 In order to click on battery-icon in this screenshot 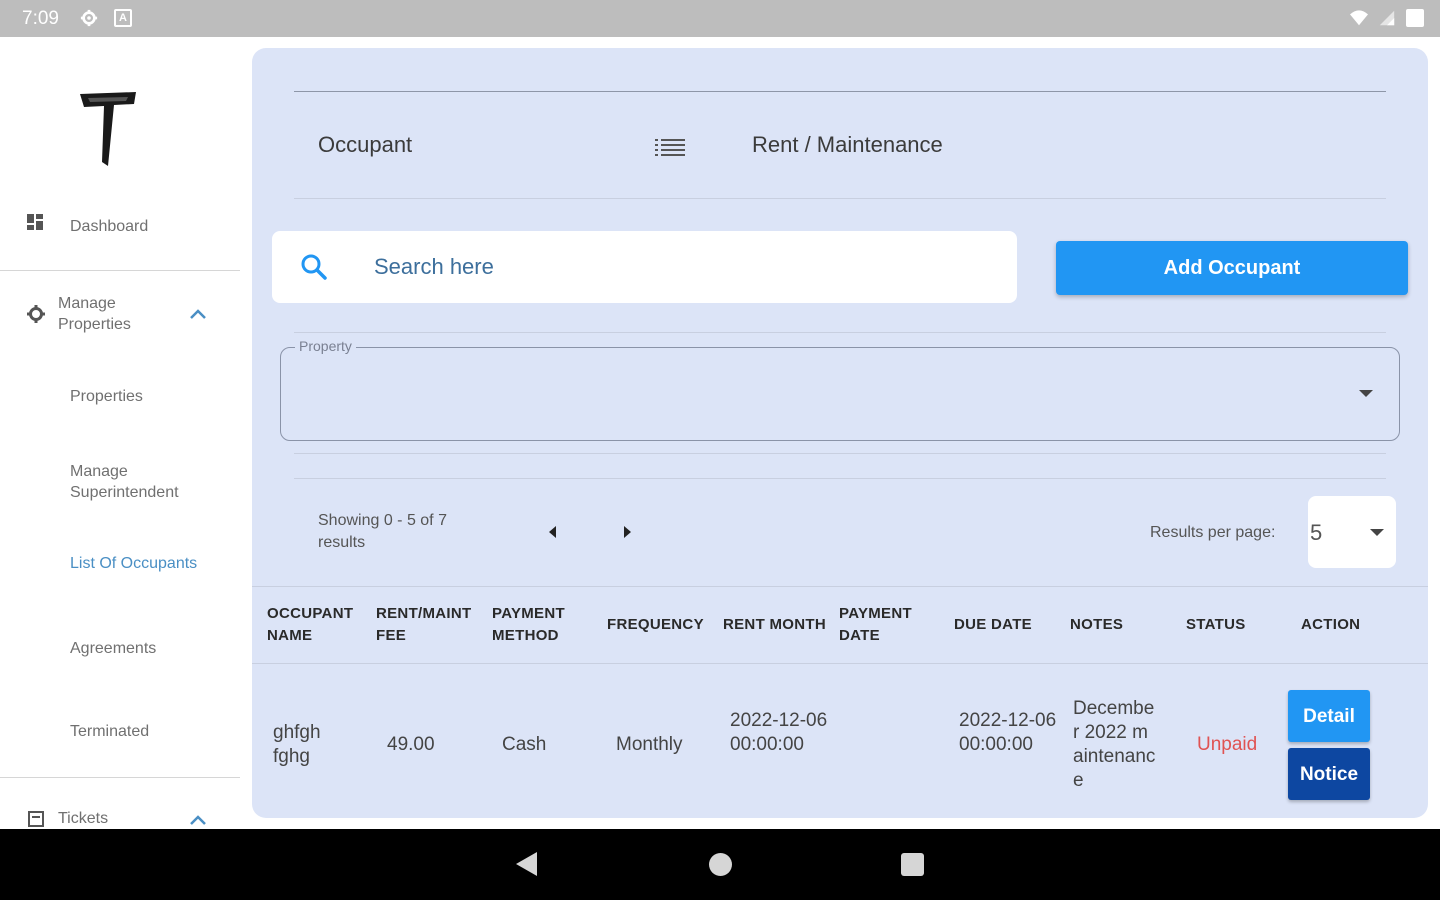, I will do `click(1415, 18)`.